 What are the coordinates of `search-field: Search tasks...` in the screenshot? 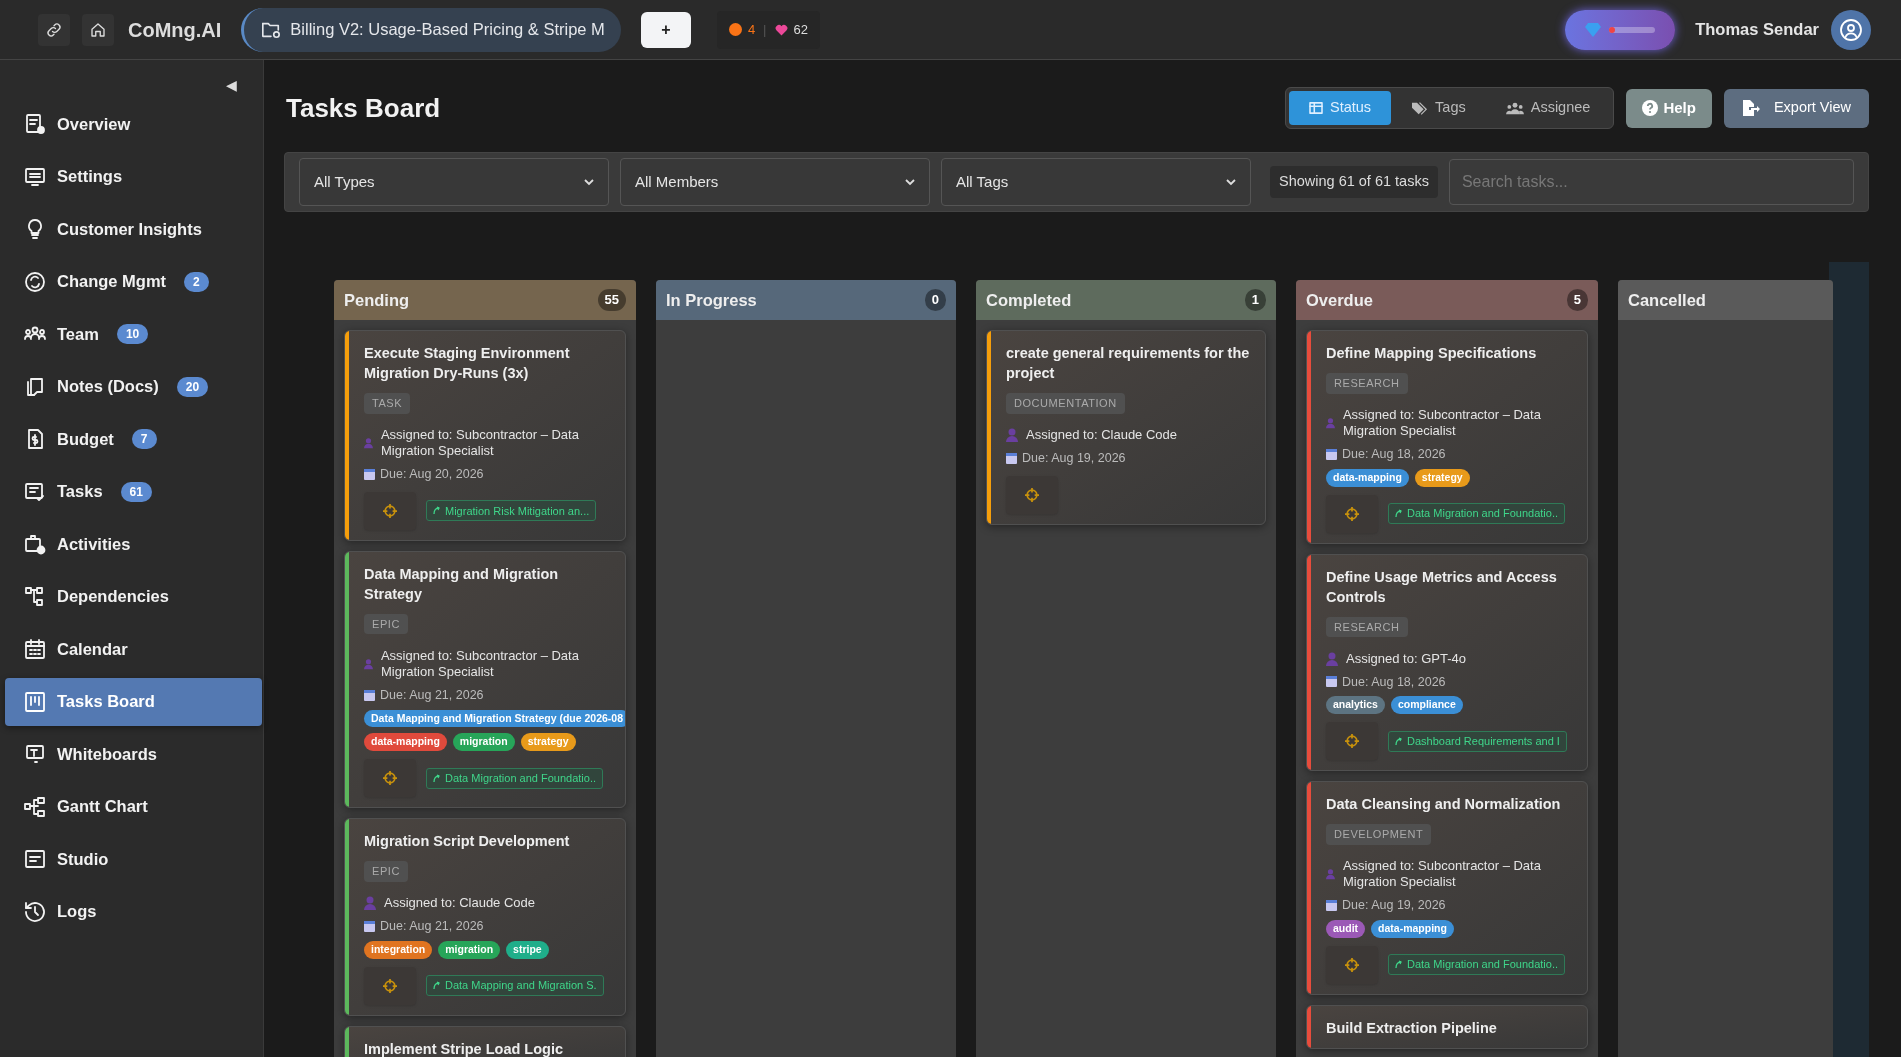 It's located at (1651, 182).